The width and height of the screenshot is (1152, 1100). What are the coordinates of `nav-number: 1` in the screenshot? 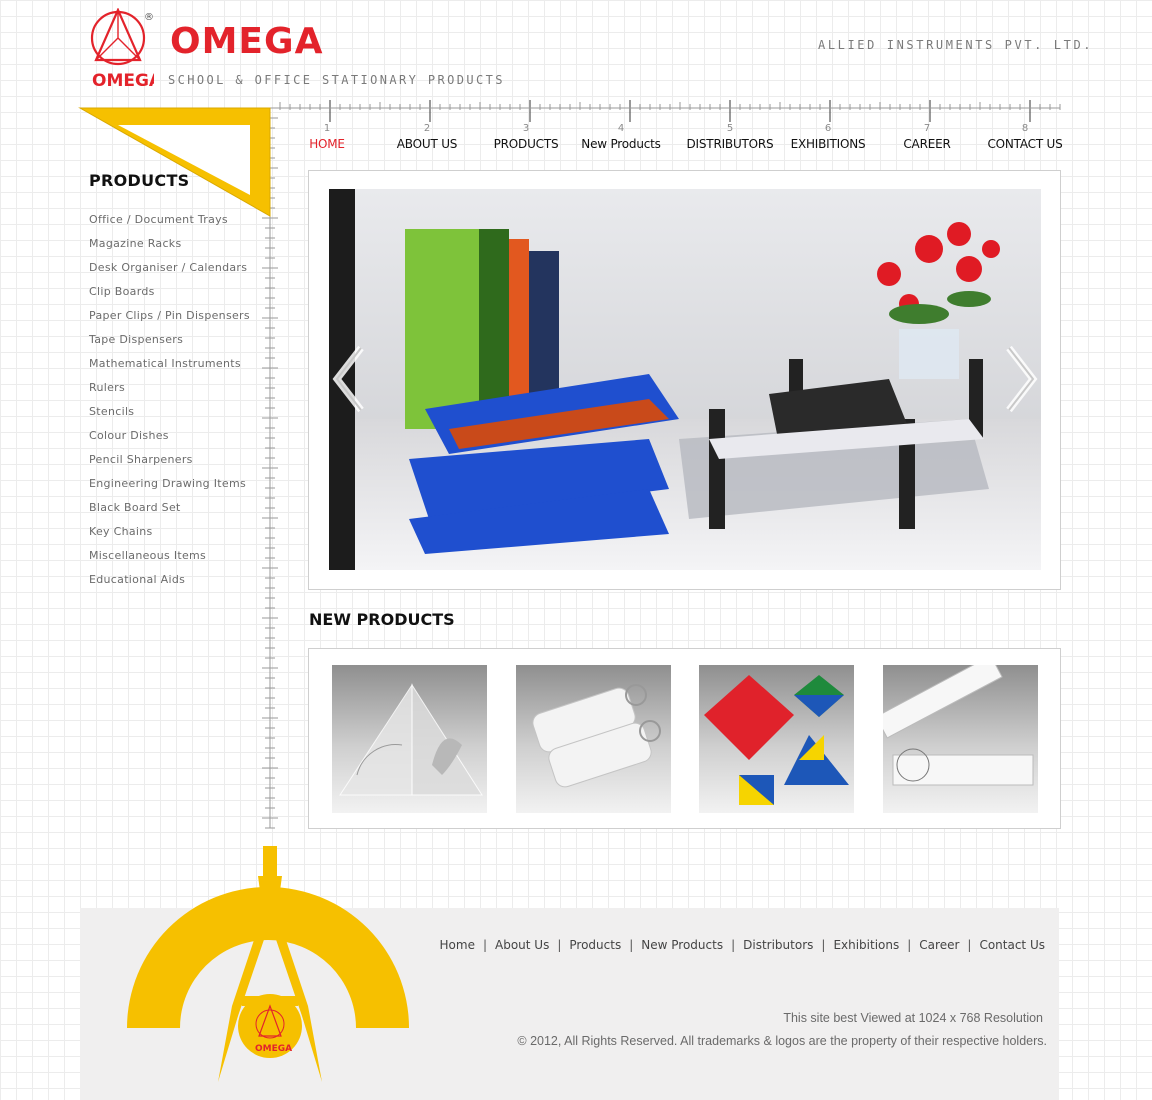 It's located at (327, 128).